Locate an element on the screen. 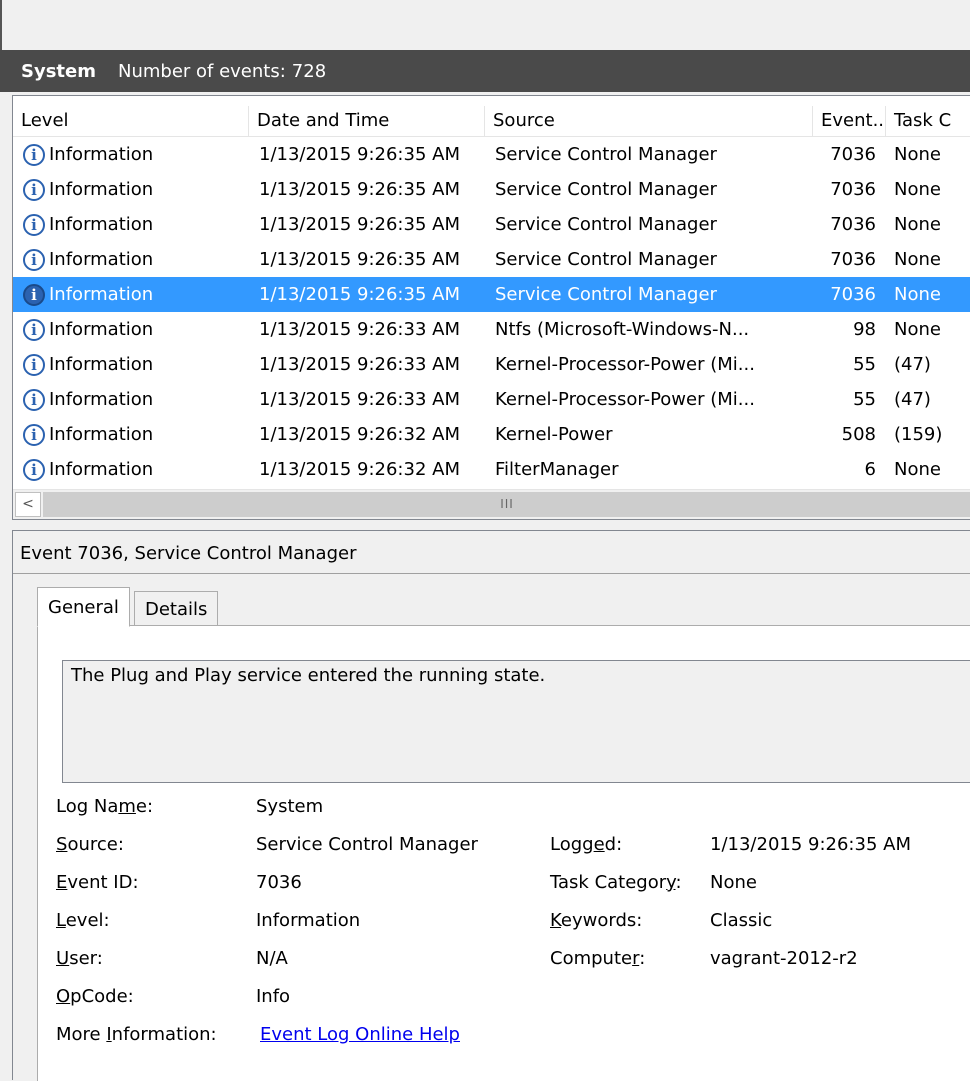  scrollbar-thumb: III is located at coordinates (506, 504).